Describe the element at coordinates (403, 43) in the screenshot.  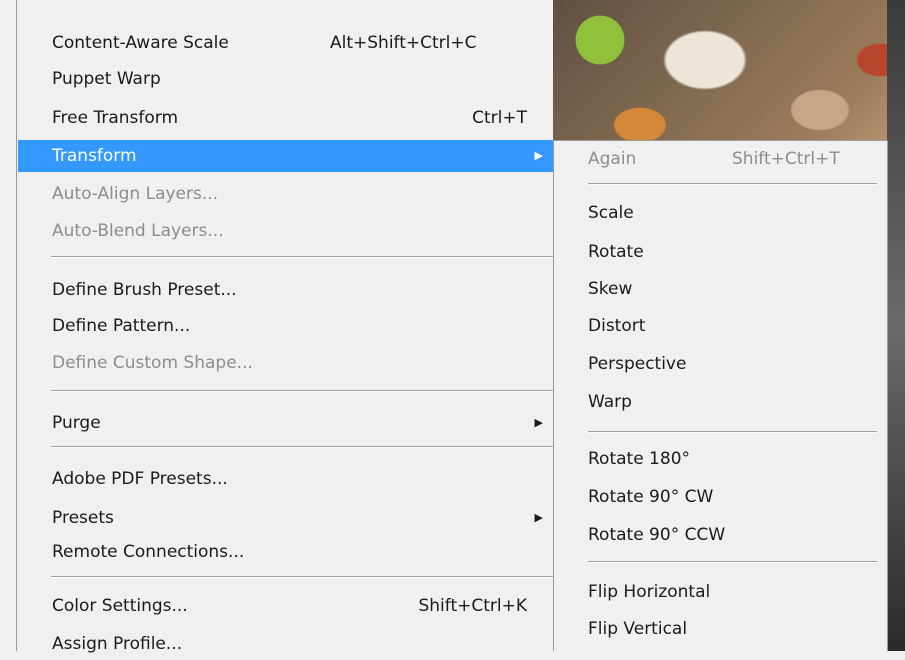
I see `menu-item-shortcut: Alt+Shift+Ctrl+C` at that location.